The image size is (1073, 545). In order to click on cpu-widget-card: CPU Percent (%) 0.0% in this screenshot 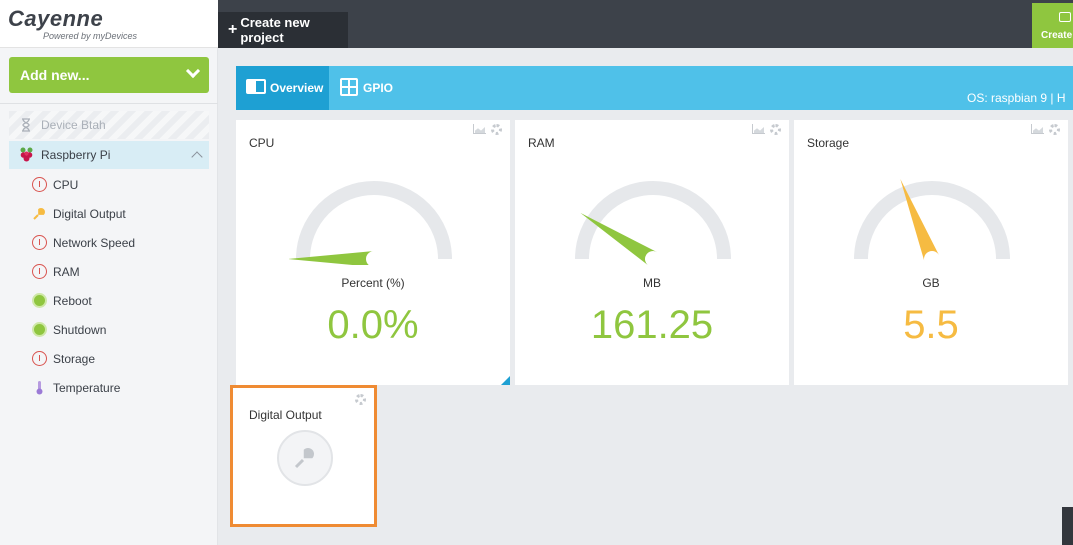, I will do `click(373, 252)`.